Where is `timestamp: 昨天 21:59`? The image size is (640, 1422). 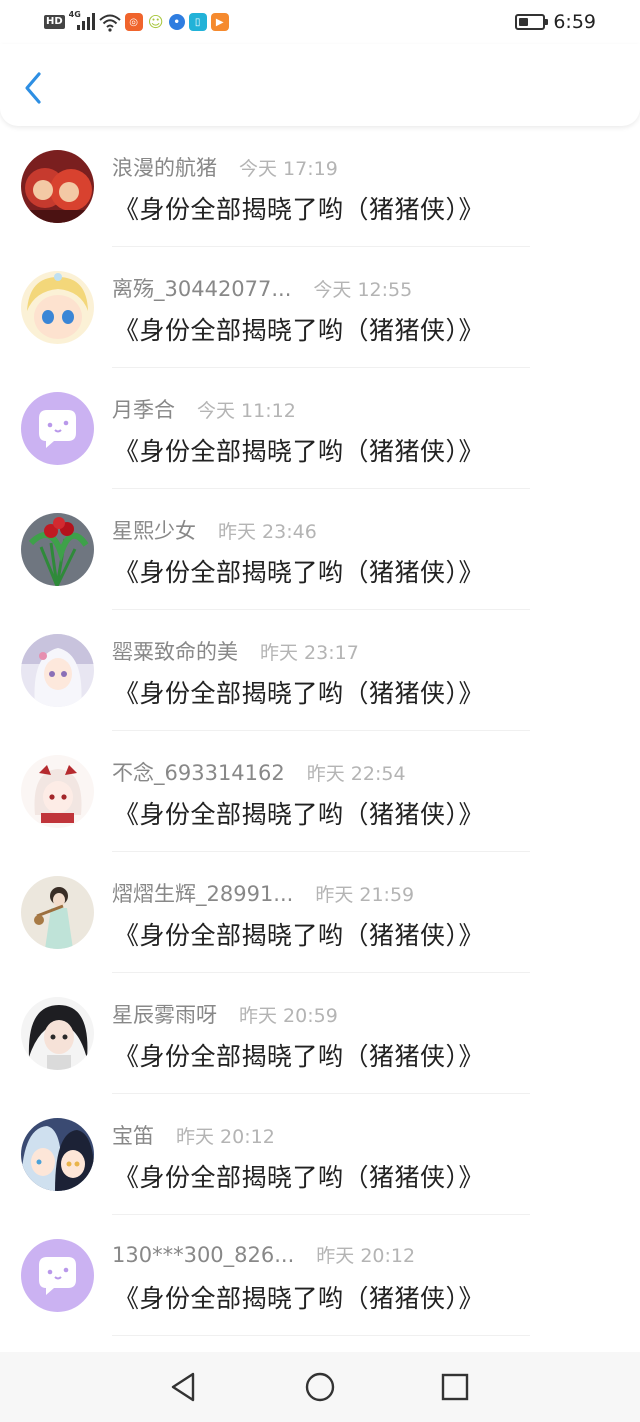
timestamp: 昨天 21:59 is located at coordinates (365, 895).